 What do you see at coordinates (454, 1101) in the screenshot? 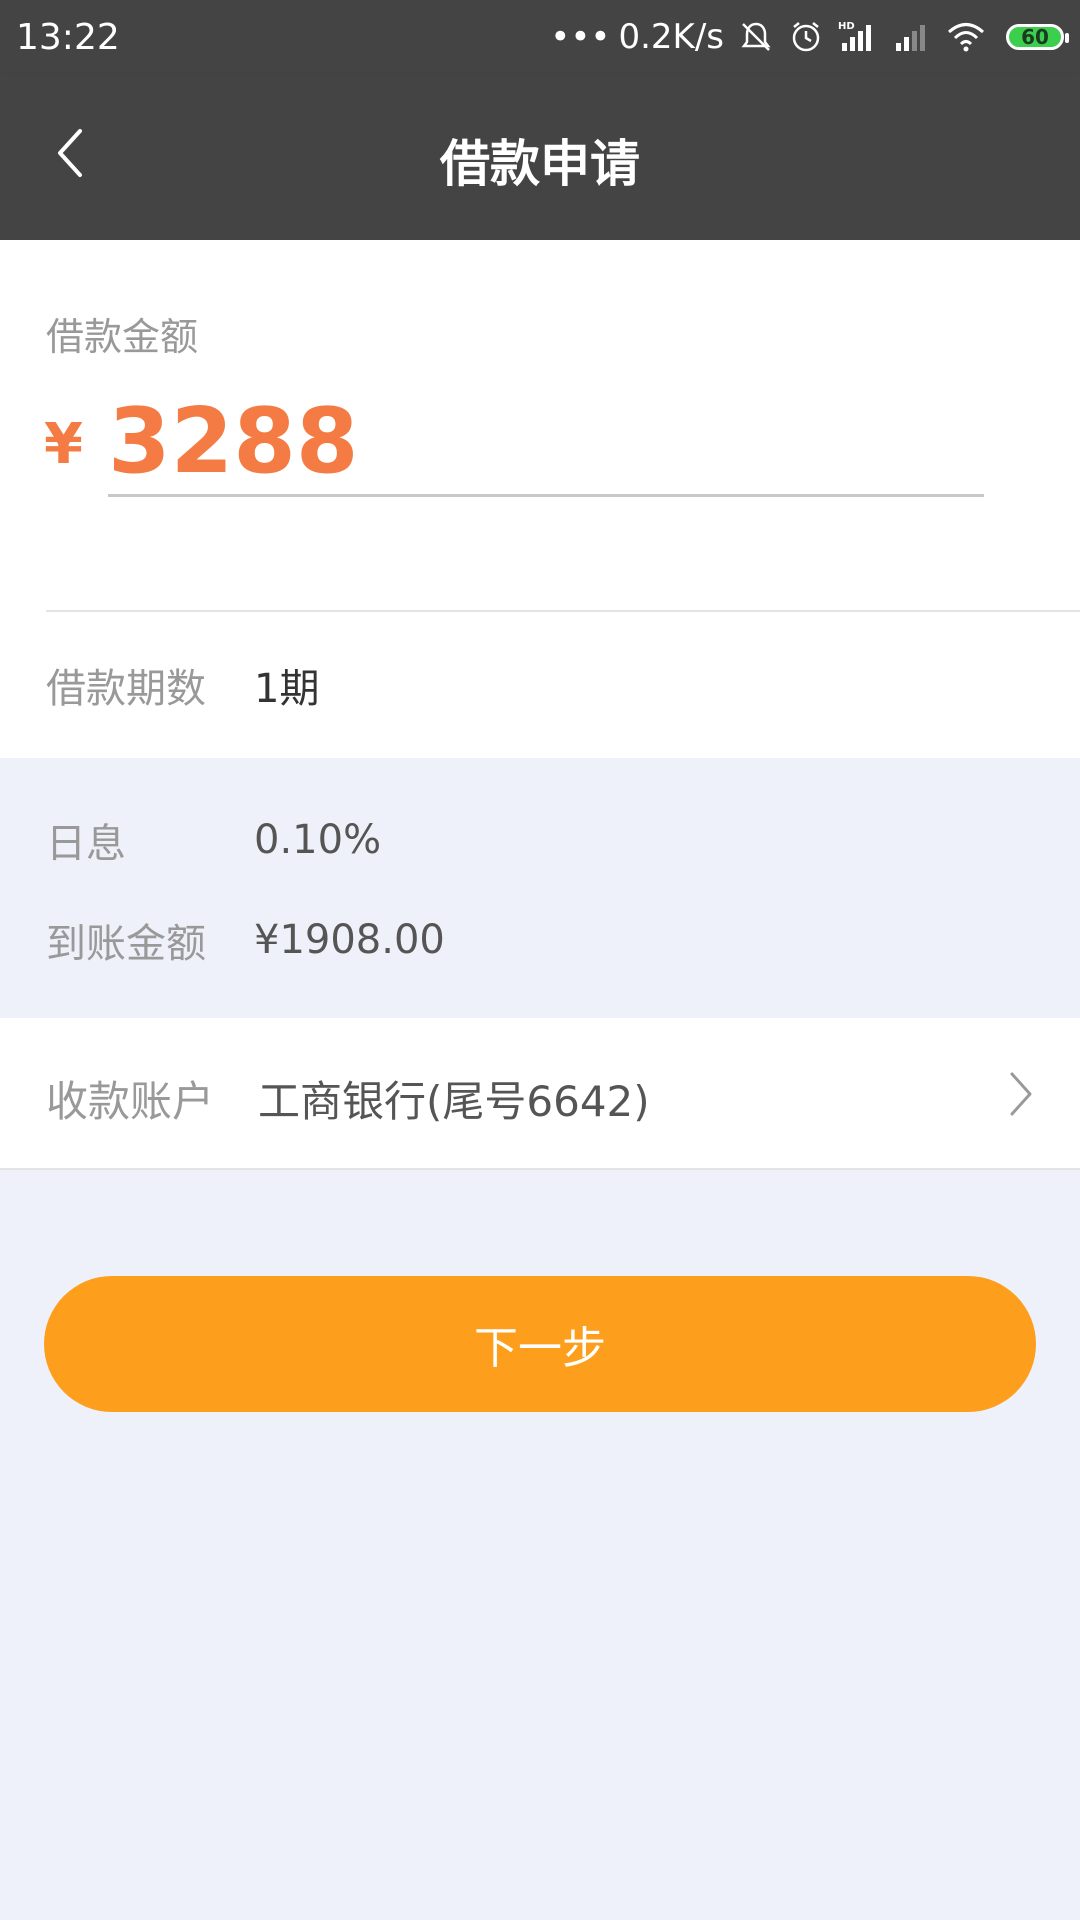
I see `receiving-account-value: 工商银行(尾号6642)` at bounding box center [454, 1101].